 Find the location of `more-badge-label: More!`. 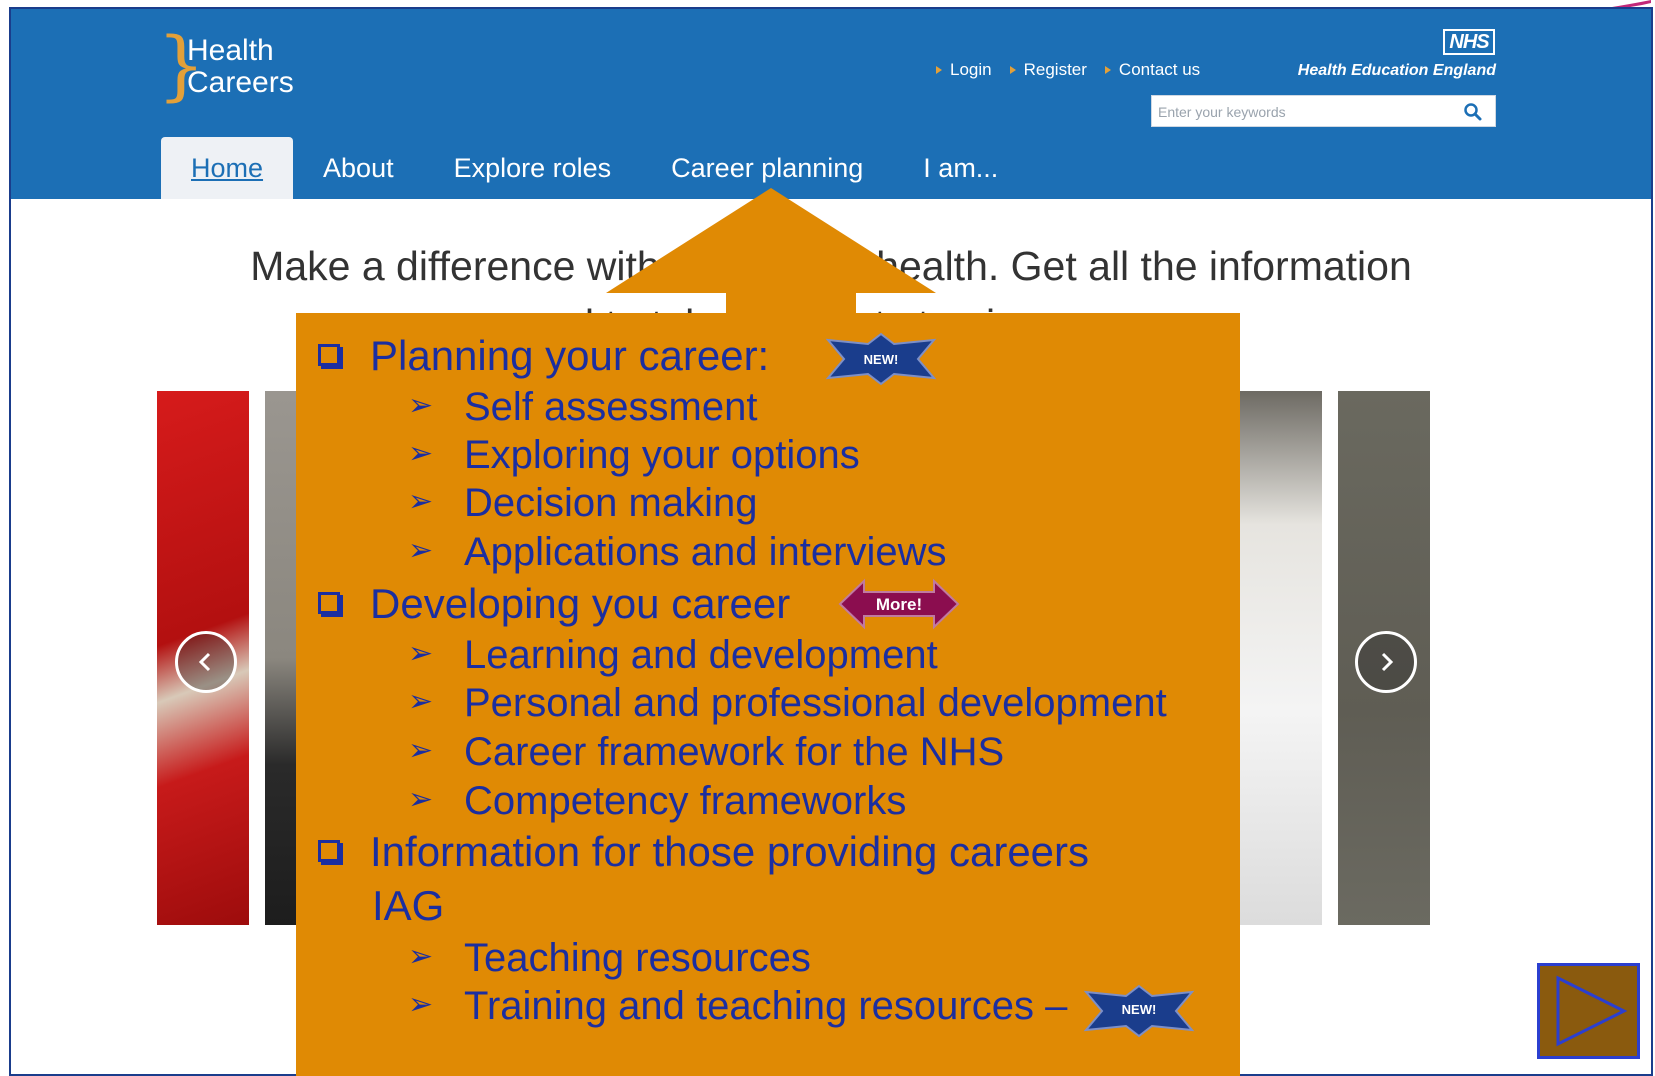

more-badge-label: More! is located at coordinates (899, 604).